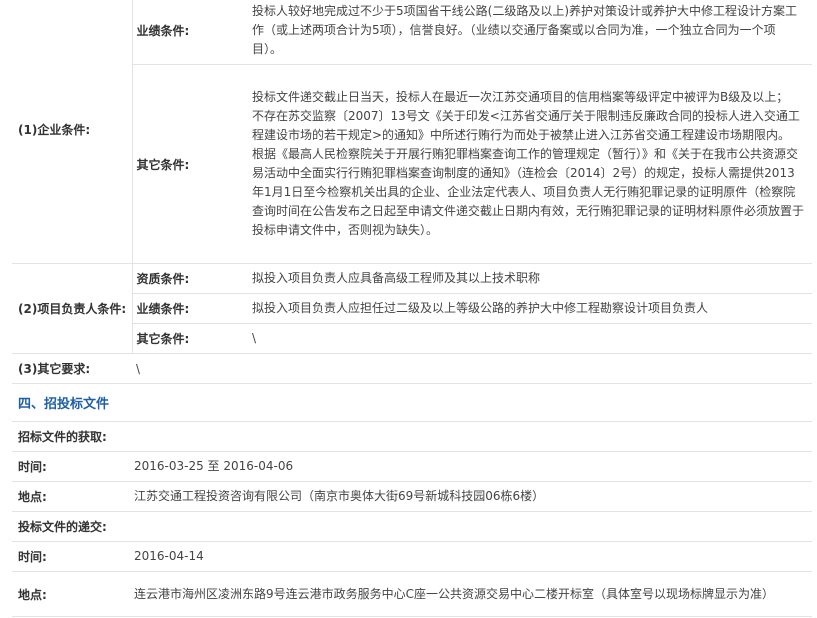 The image size is (817, 618). Describe the element at coordinates (472, 556) in the screenshot. I see `submit-time-value: 2016-04-14` at that location.